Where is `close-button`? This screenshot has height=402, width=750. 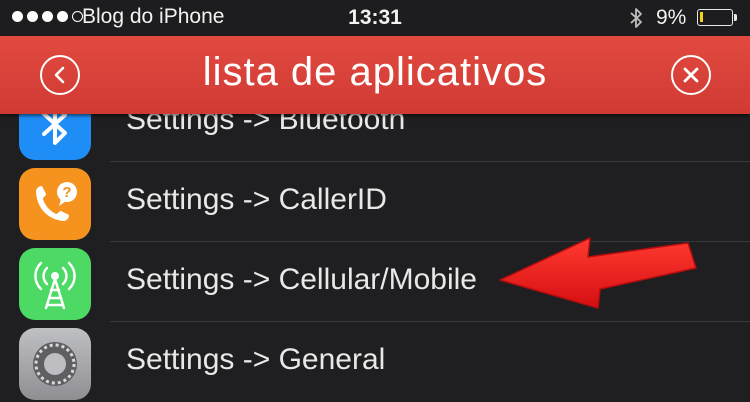
close-button is located at coordinates (691, 75).